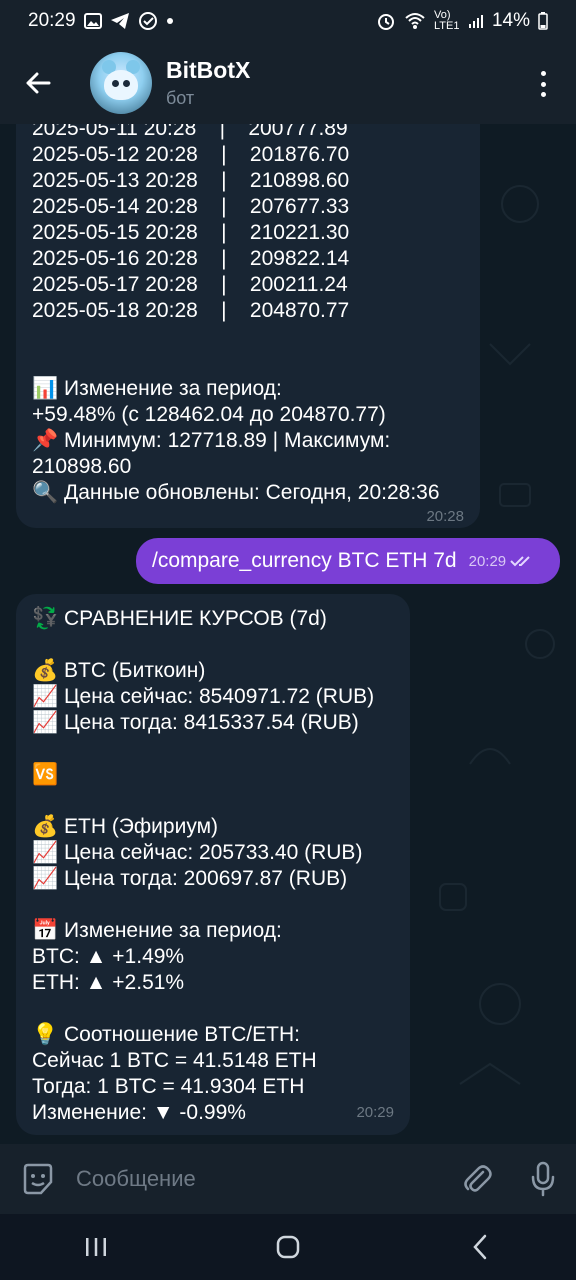 The image size is (576, 1280). What do you see at coordinates (197, 852) in the screenshot?
I see `message-line: 📈 Цена сейчас: 205733.40 (RUB)` at bounding box center [197, 852].